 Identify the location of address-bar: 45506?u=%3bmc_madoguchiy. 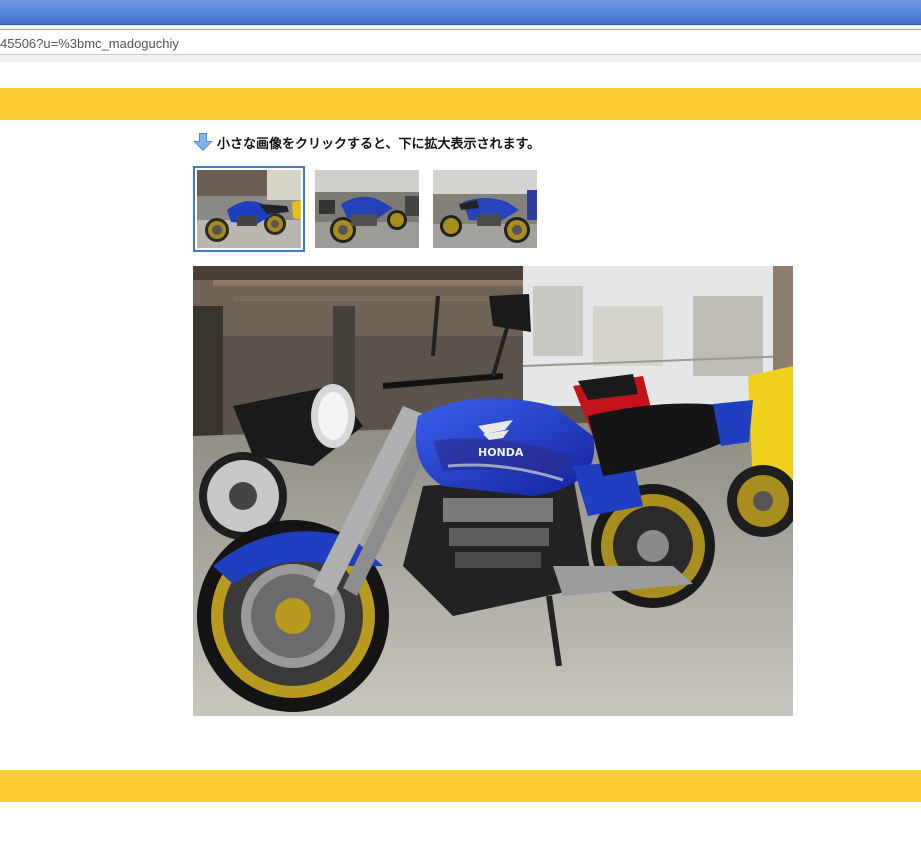
(460, 42).